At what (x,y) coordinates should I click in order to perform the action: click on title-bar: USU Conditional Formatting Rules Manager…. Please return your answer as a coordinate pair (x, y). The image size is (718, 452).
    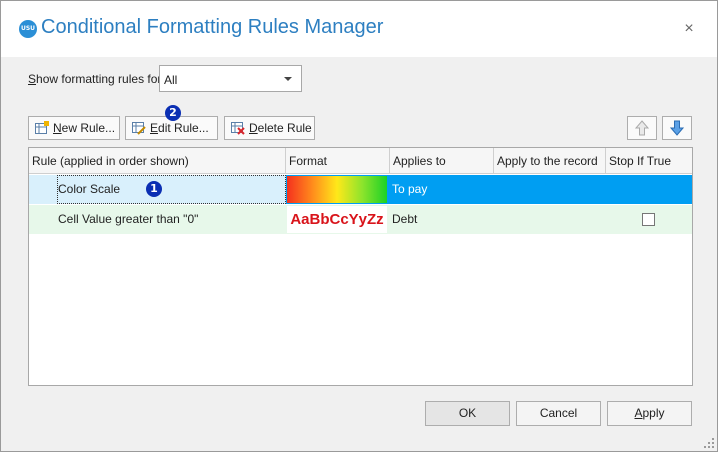
    Looking at the image, I should click on (359, 29).